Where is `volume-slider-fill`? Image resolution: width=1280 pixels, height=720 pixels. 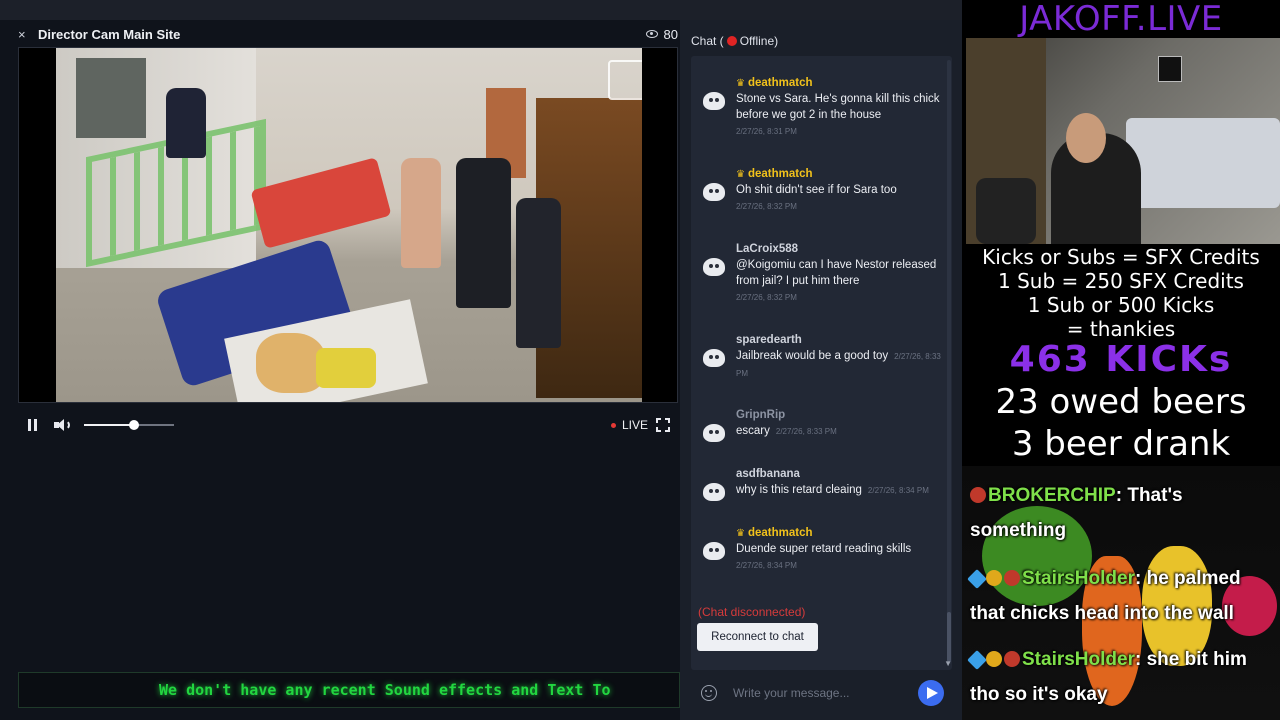 volume-slider-fill is located at coordinates (109, 425).